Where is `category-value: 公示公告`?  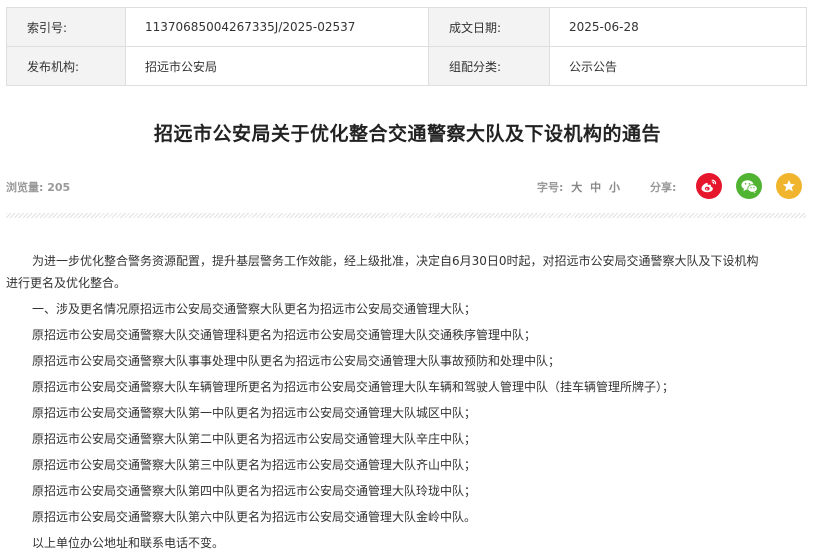 category-value: 公示公告 is located at coordinates (678, 66).